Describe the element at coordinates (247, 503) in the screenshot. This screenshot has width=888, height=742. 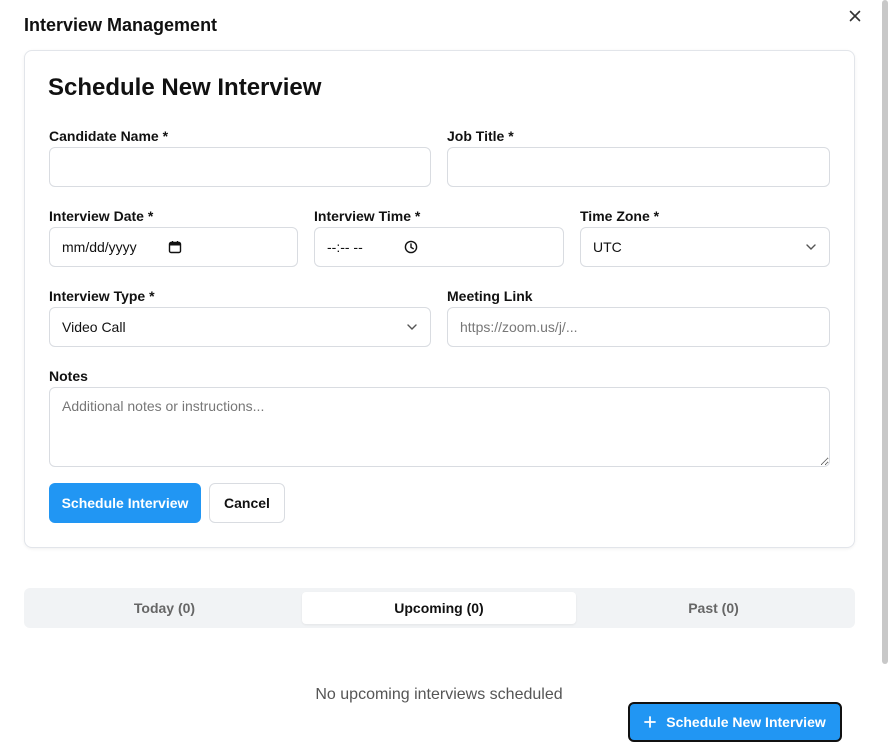
I see `cancel-button: Cancel` at that location.